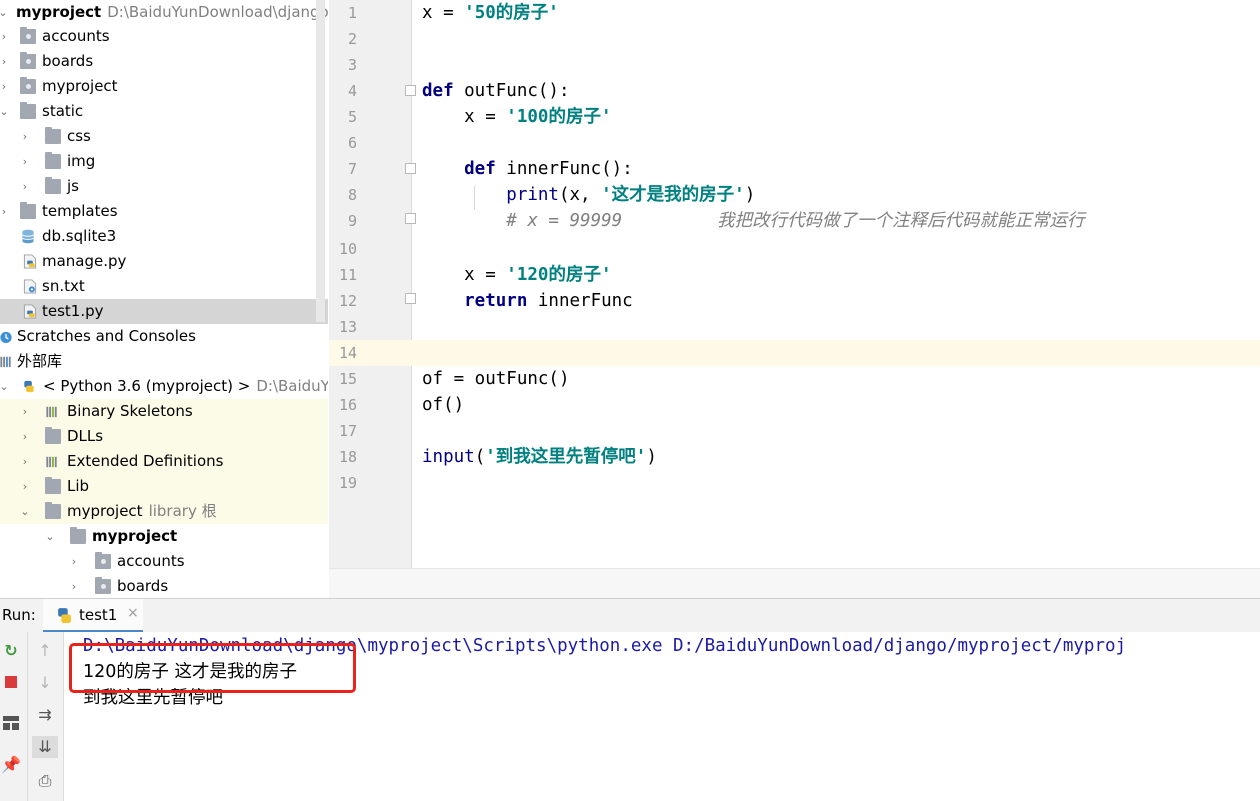  Describe the element at coordinates (352, 221) in the screenshot. I see `line-number: 9` at that location.